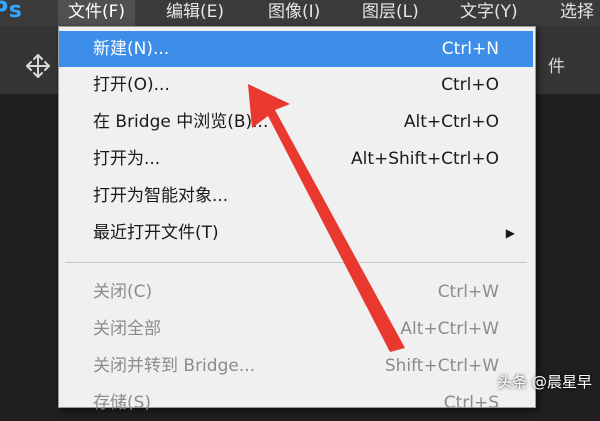  Describe the element at coordinates (296, 329) in the screenshot. I see `menu-item-close-all: 关闭全部 Alt+Ctrl+W` at that location.